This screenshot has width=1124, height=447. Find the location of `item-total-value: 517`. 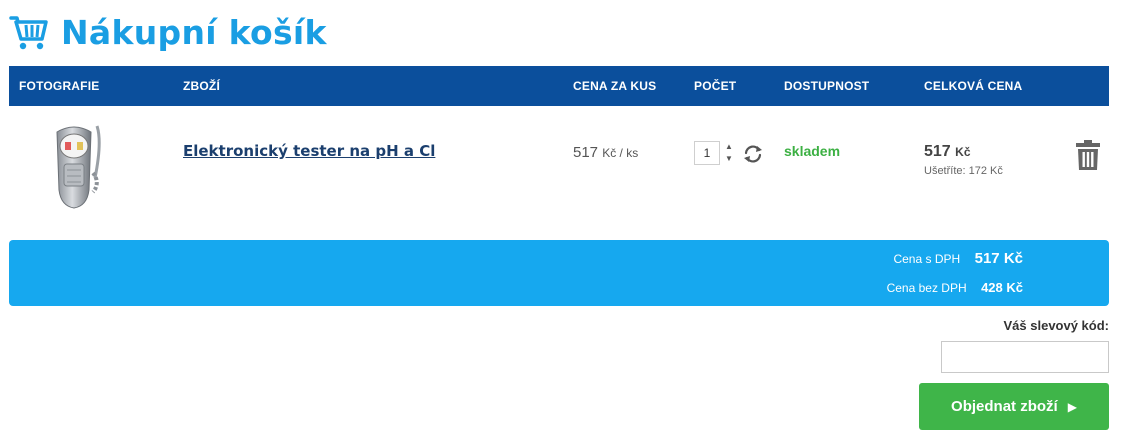

item-total-value: 517 is located at coordinates (937, 151).